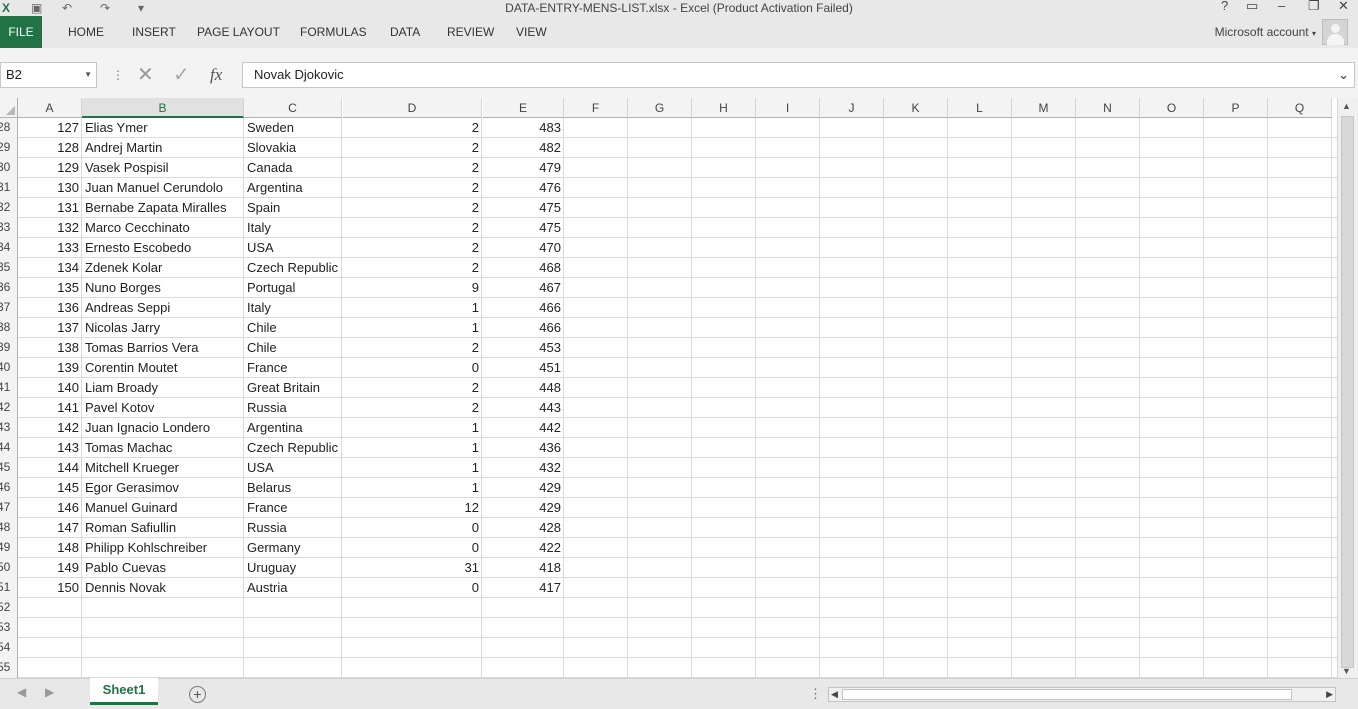  I want to click on cell-b: Marco Cecchinato, so click(163, 228).